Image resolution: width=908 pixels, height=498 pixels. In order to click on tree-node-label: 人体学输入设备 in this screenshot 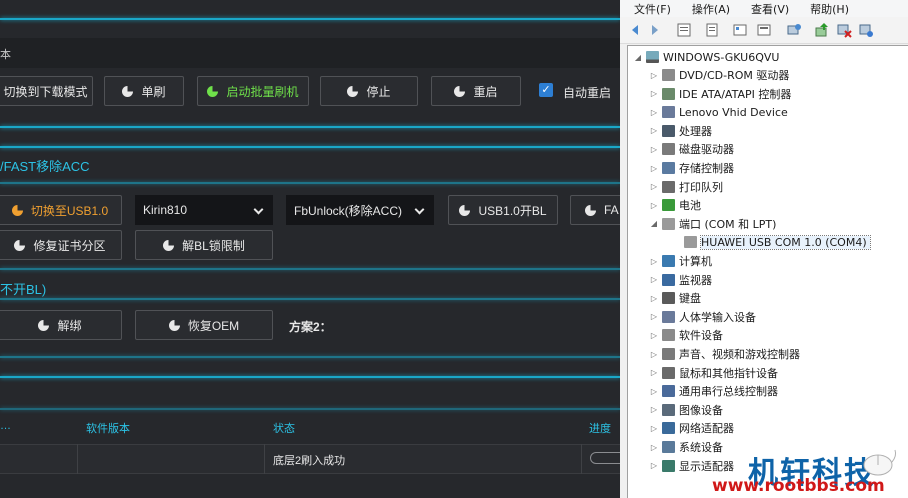, I will do `click(717, 317)`.